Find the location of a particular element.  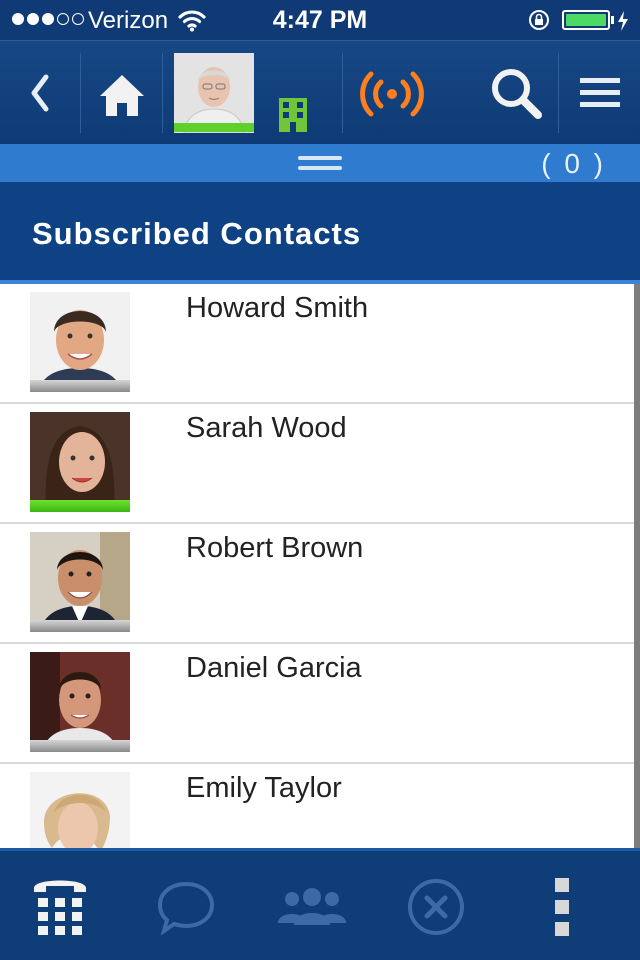

dialpad-icon is located at coordinates (60, 907).